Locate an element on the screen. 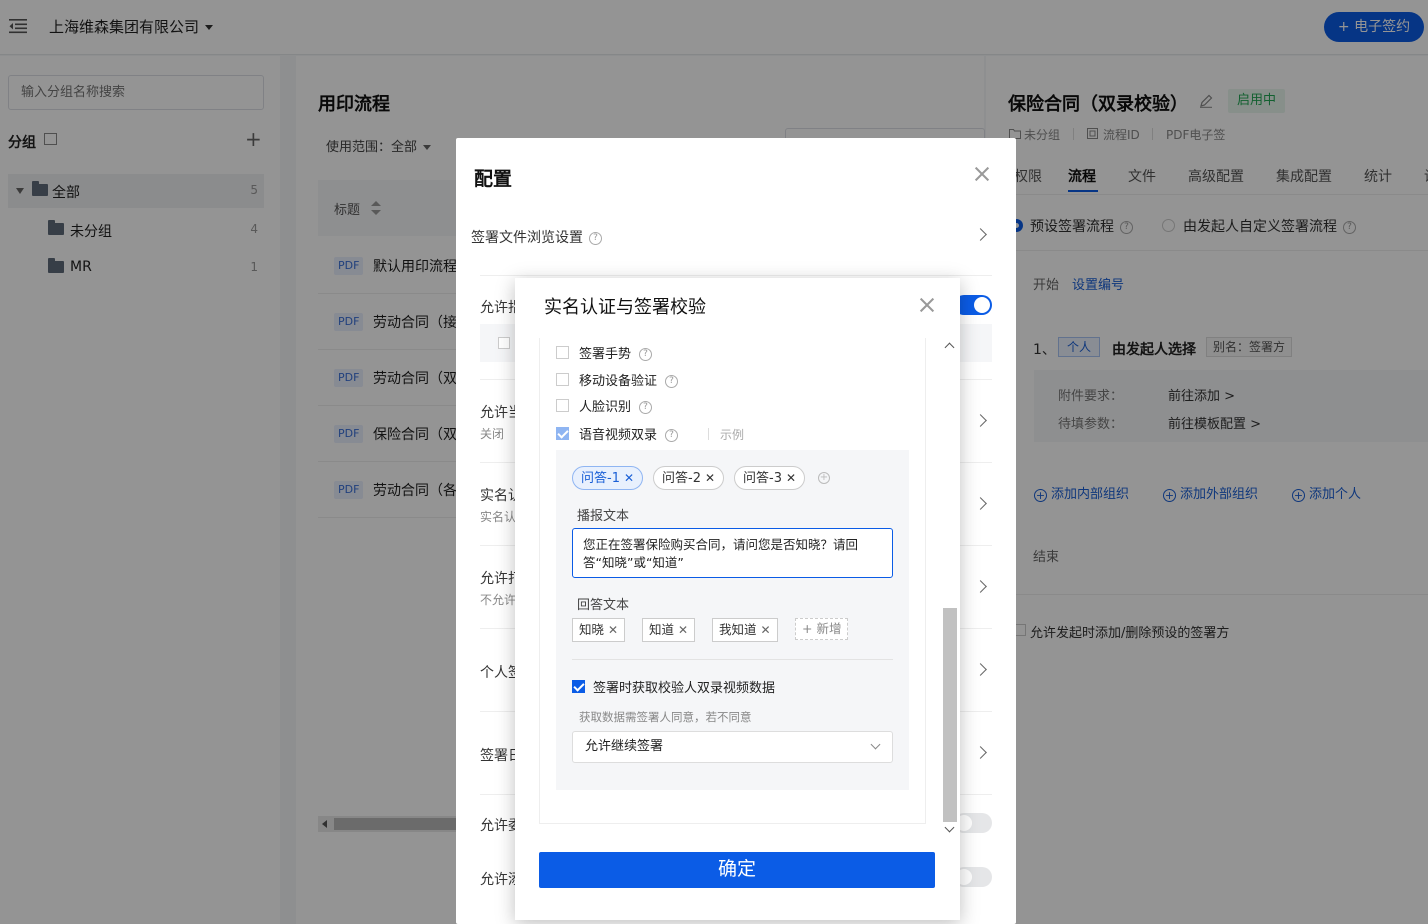 This screenshot has height=924, width=1428. question-tag-label: 问答-2 is located at coordinates (681, 478).